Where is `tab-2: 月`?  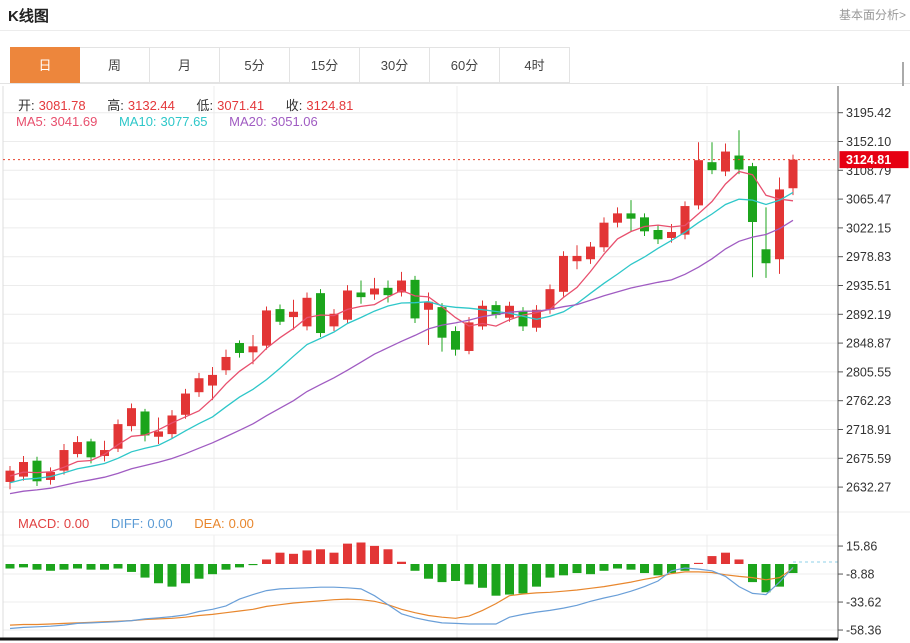
tab-2: 月 is located at coordinates (185, 65).